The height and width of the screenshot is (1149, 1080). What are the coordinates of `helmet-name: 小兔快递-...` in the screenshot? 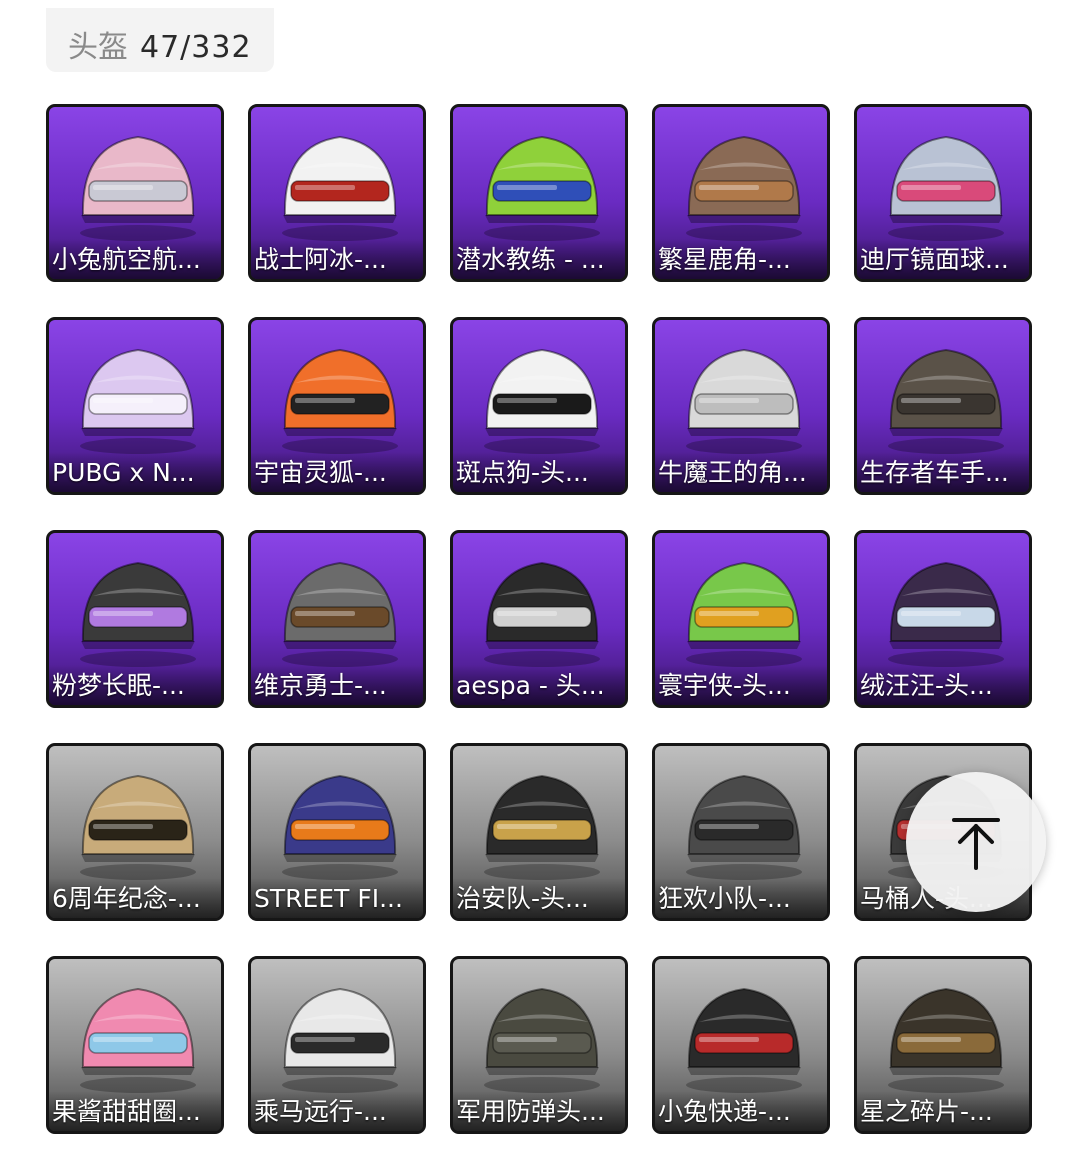 It's located at (724, 1111).